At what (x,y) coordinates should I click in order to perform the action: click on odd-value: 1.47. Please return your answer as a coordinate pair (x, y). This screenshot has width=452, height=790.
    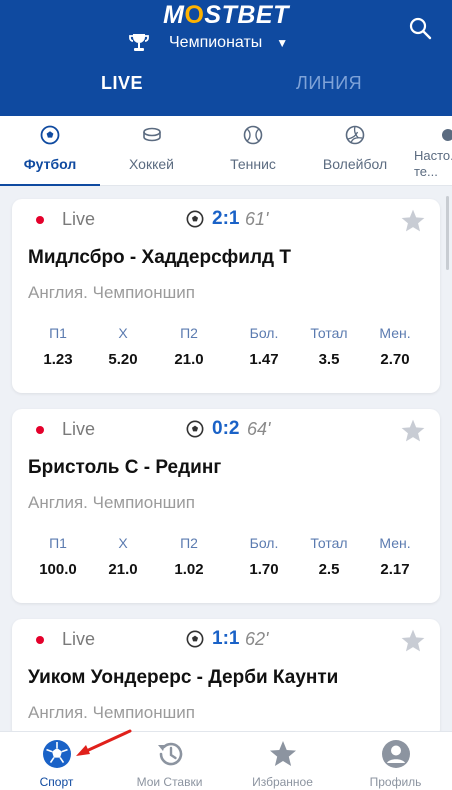
    Looking at the image, I should click on (264, 359).